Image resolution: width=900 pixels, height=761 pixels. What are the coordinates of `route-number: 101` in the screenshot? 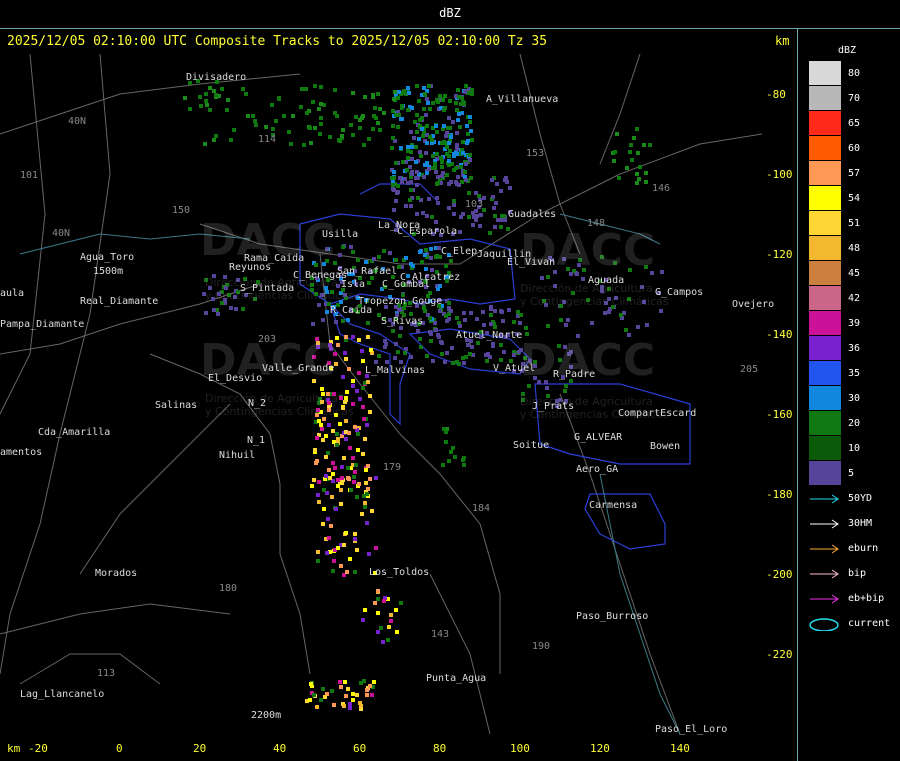 It's located at (29, 175).